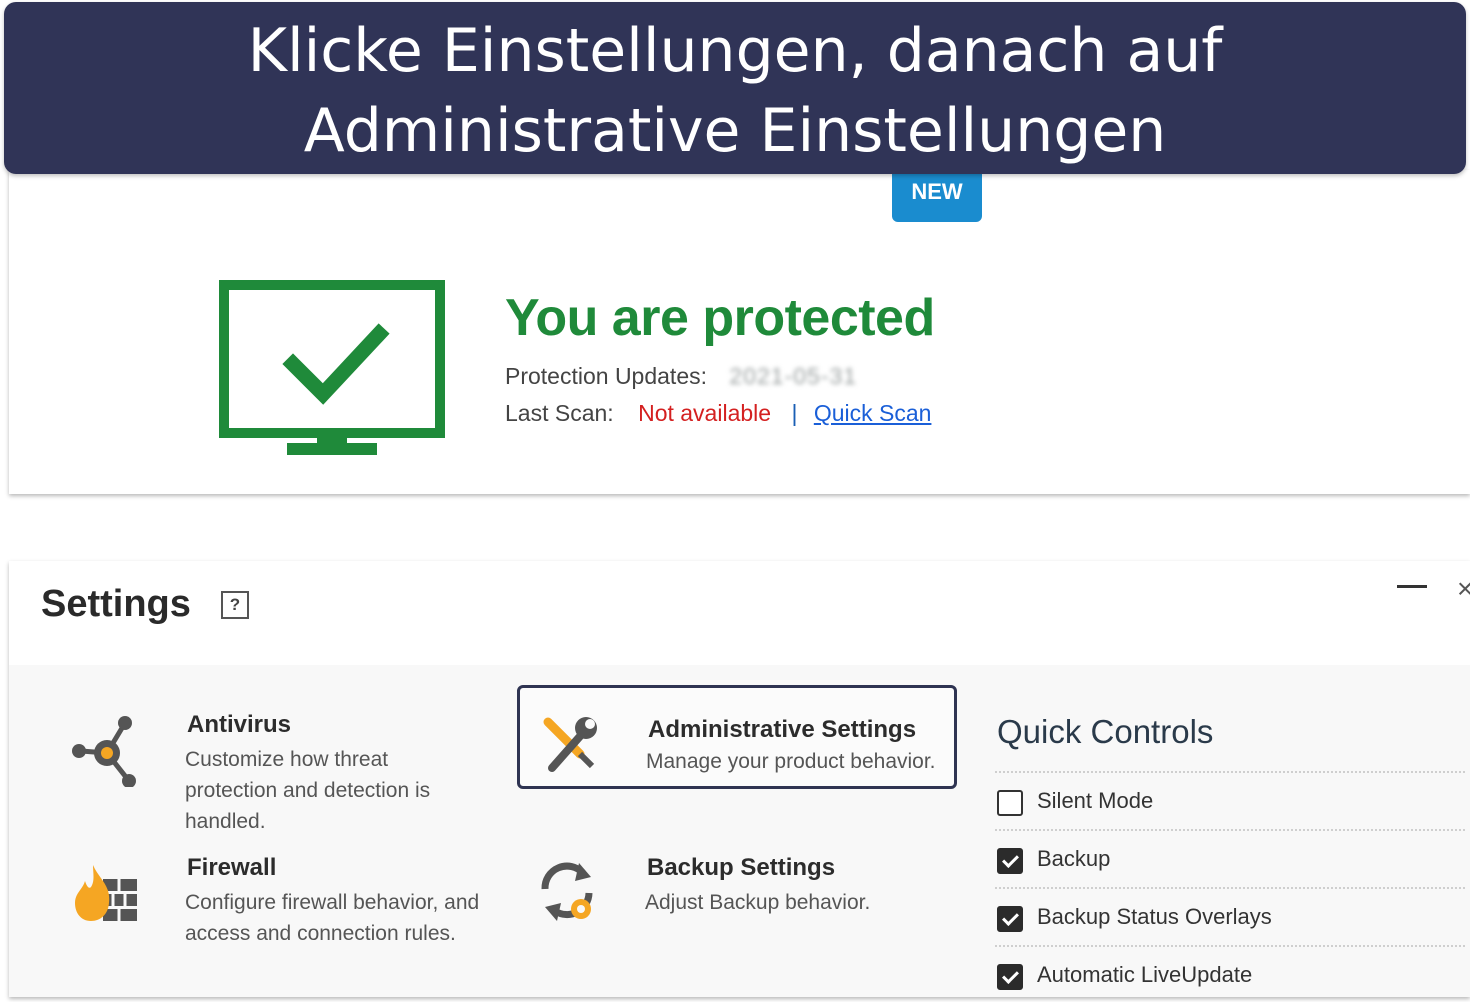  I want to click on banner-line-2: Administrative Einstellungen, so click(735, 131).